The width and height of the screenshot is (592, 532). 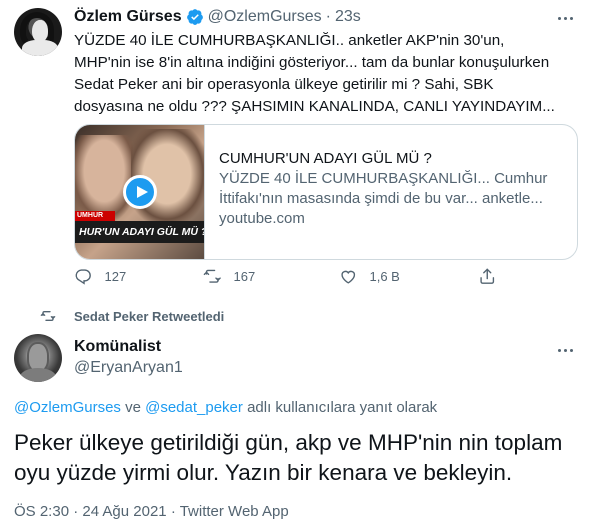 I want to click on retweet-count: 167, so click(x=244, y=276).